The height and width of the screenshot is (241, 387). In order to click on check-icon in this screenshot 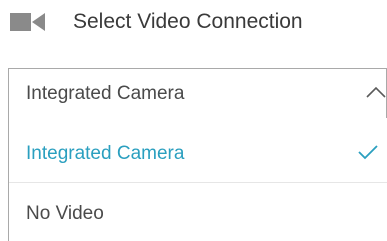, I will do `click(368, 152)`.